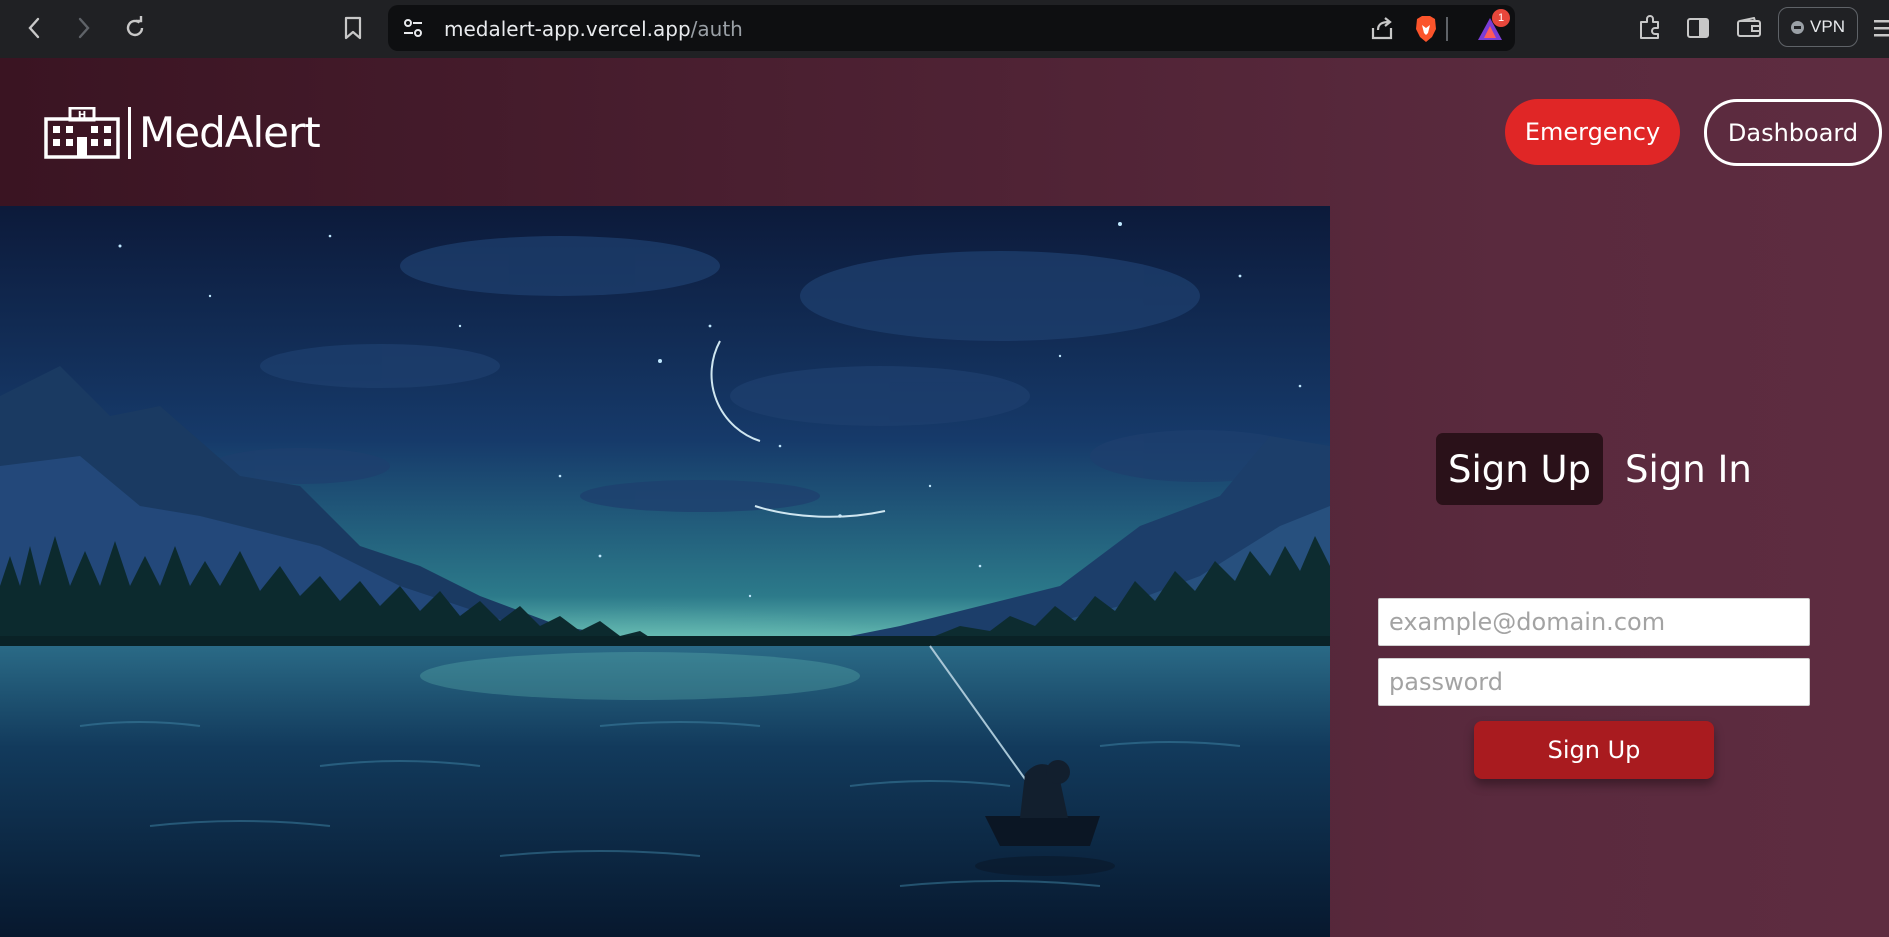 The height and width of the screenshot is (937, 1889). I want to click on back-icon, so click(34, 28).